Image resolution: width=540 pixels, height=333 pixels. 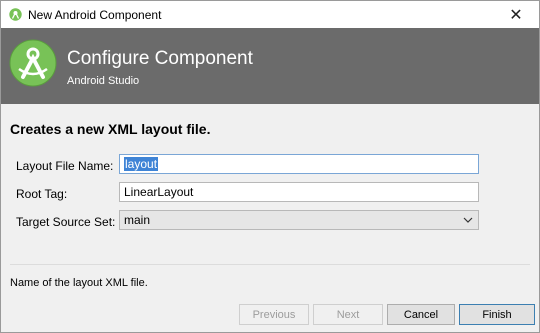 What do you see at coordinates (299, 192) in the screenshot?
I see `root-tag-input: LinearLayout` at bounding box center [299, 192].